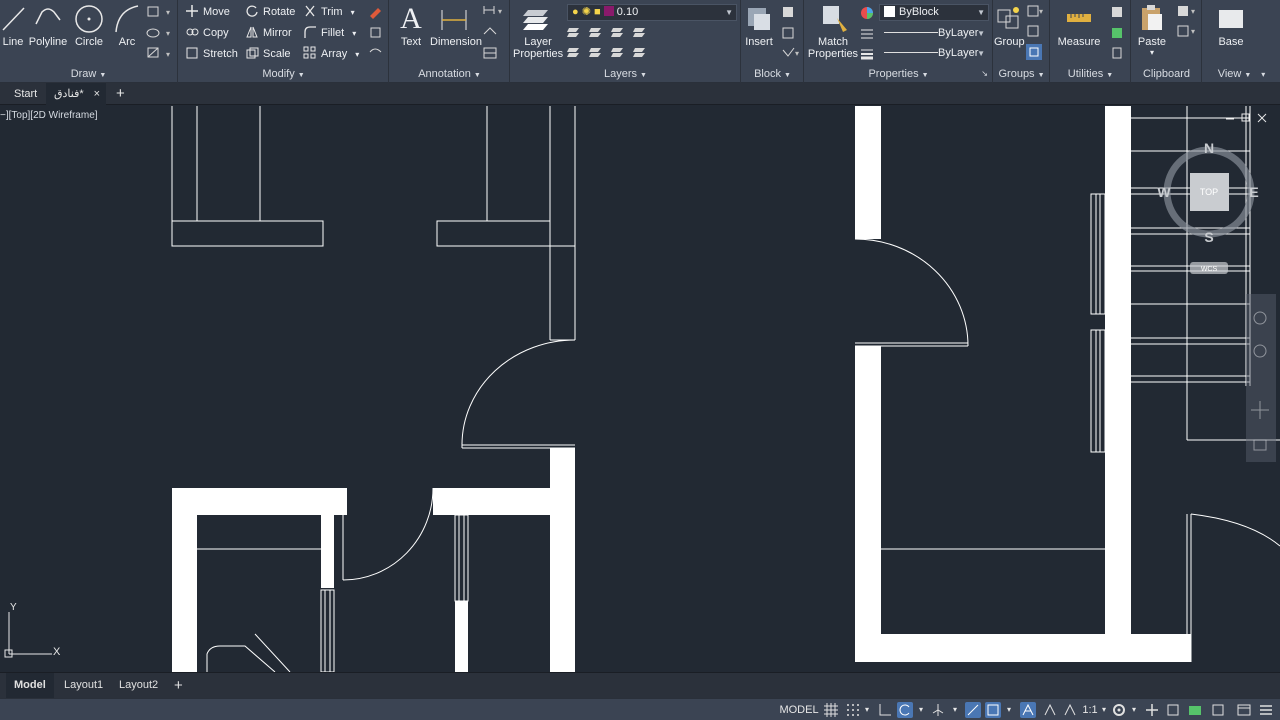 The image size is (1280, 720). I want to click on line-button: Line, so click(13, 25).